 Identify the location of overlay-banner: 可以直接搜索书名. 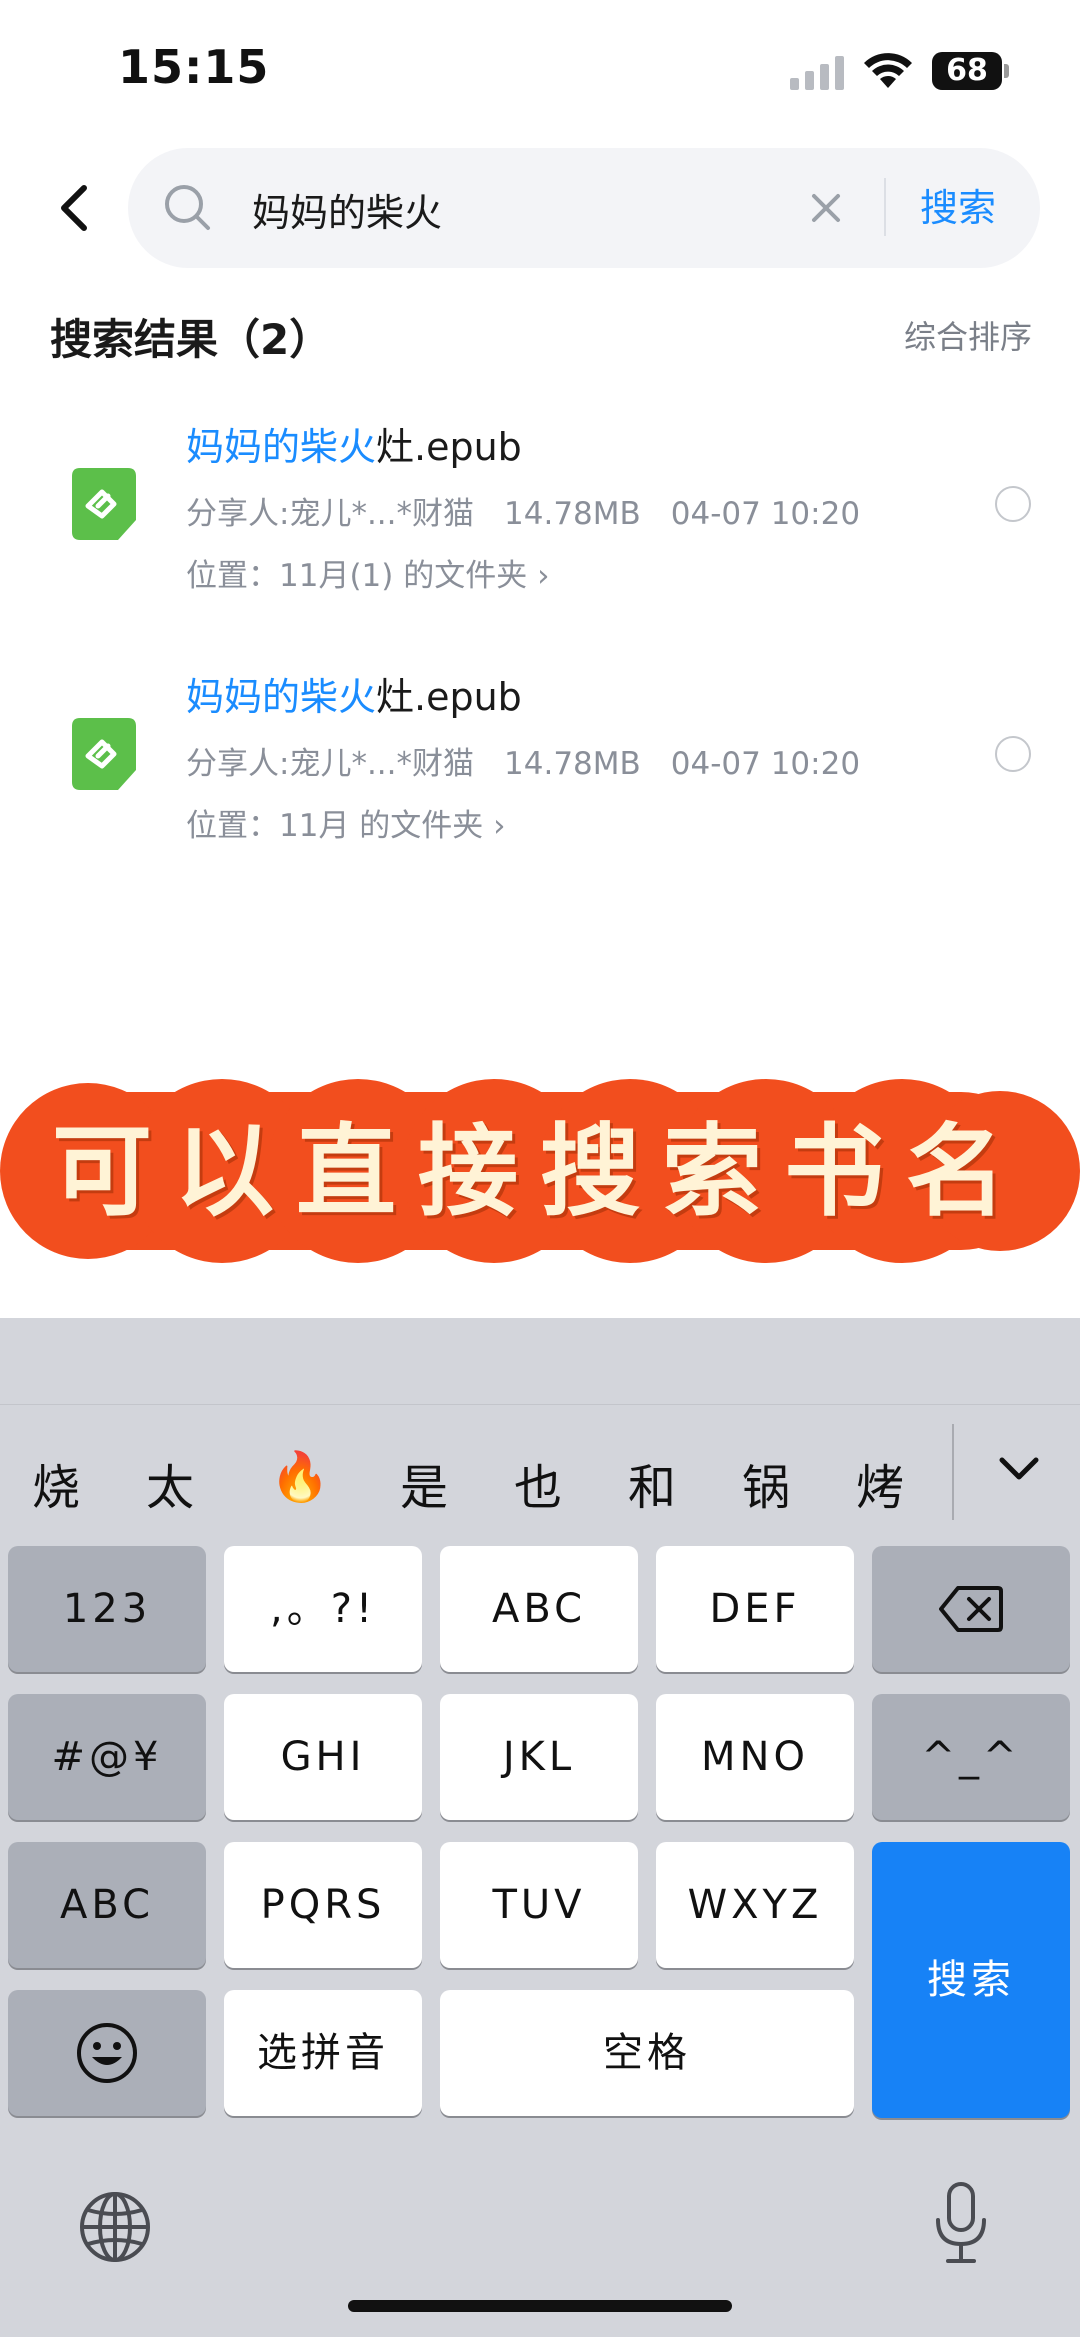
(540, 1171).